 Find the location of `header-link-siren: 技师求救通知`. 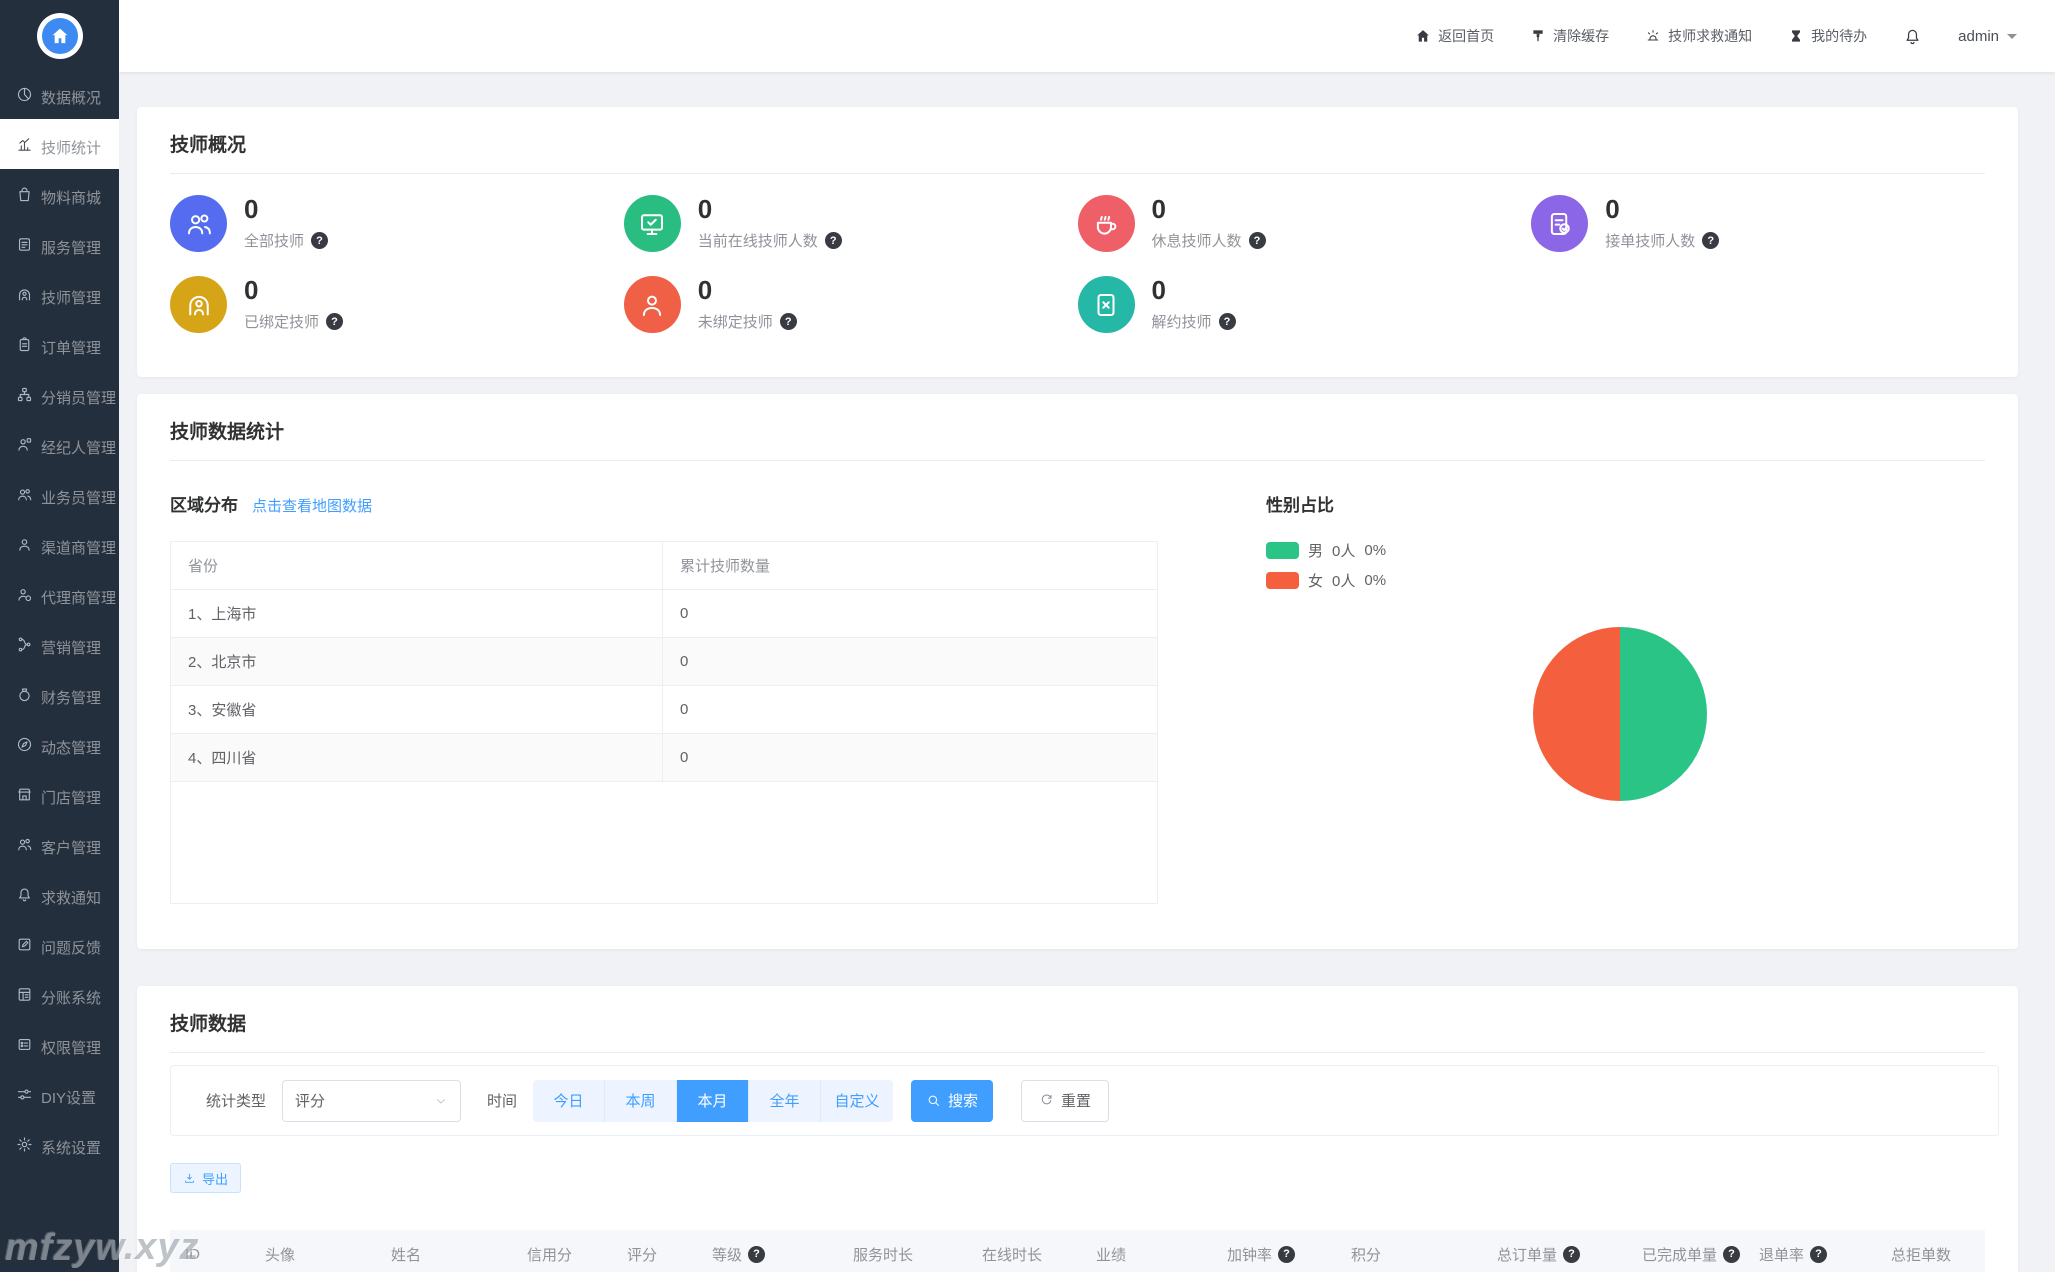

header-link-siren: 技师求救通知 is located at coordinates (1698, 36).